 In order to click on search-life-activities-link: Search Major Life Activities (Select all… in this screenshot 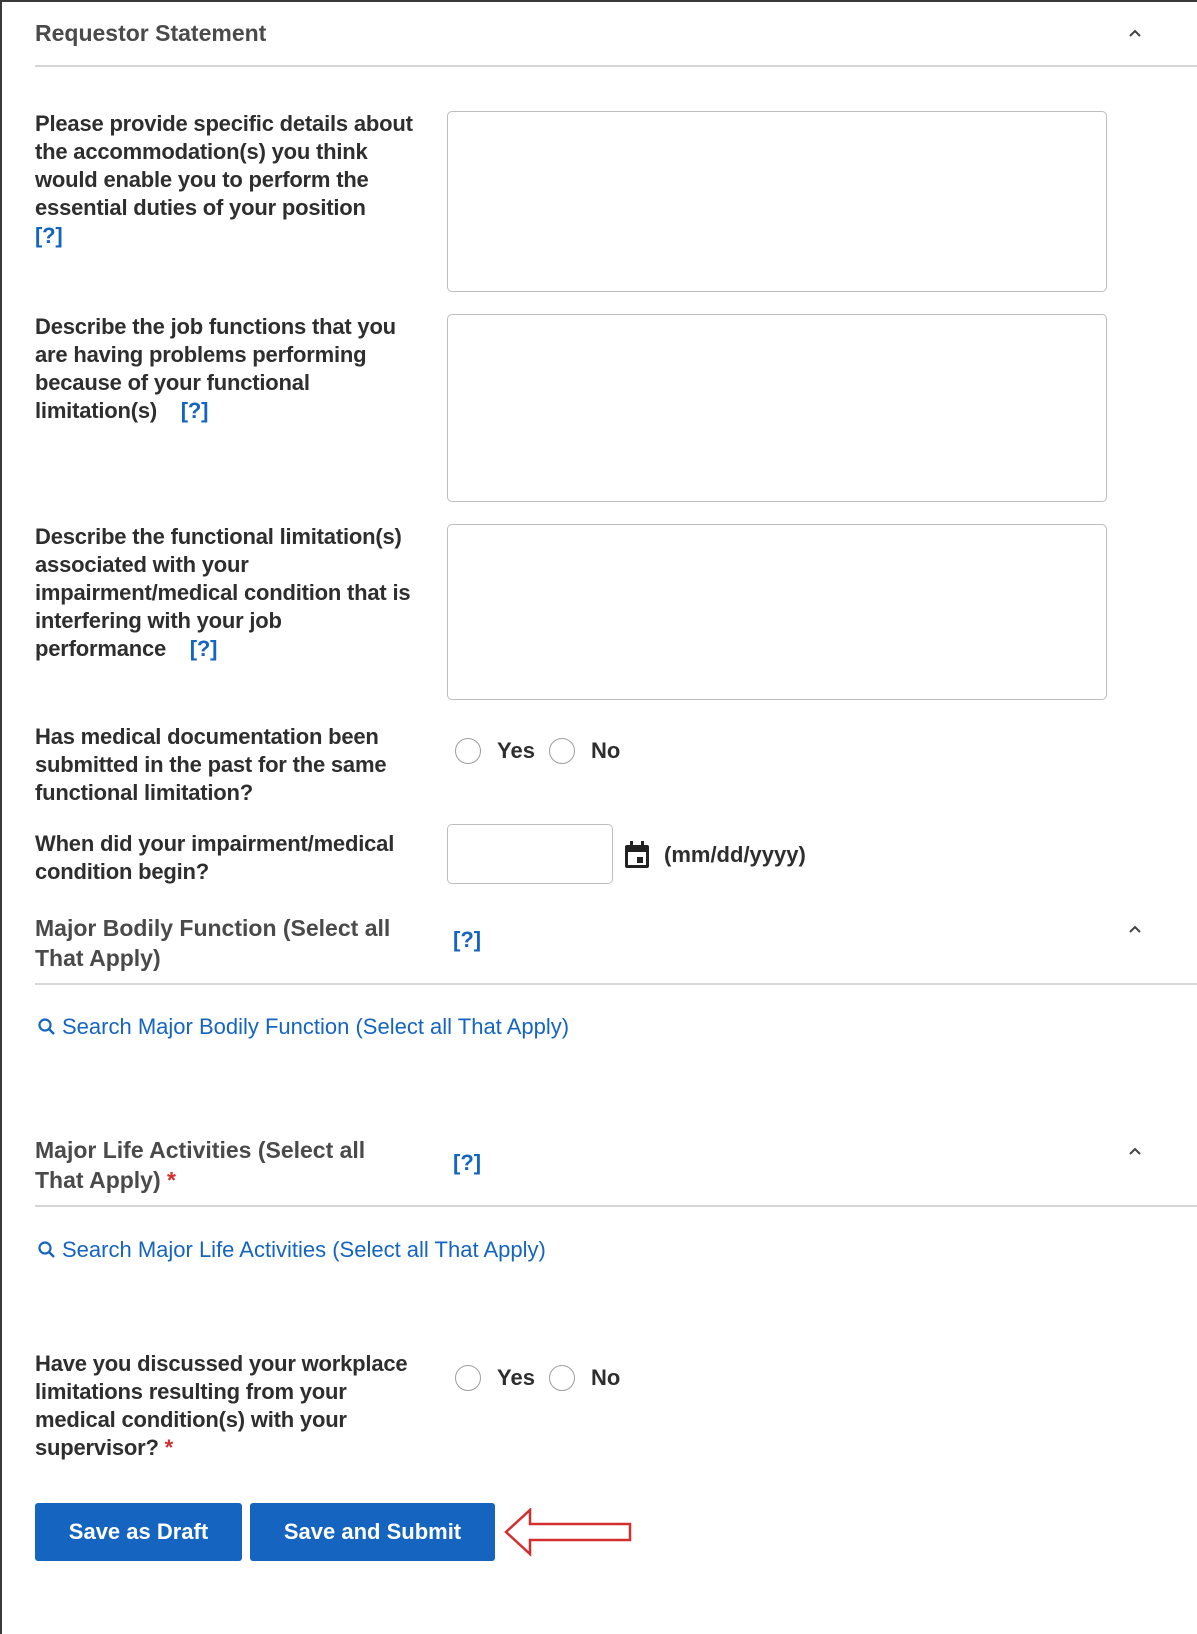, I will do `click(291, 1250)`.